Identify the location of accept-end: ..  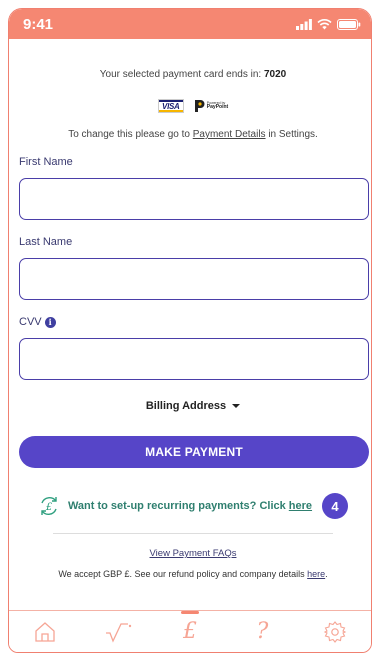
(326, 574).